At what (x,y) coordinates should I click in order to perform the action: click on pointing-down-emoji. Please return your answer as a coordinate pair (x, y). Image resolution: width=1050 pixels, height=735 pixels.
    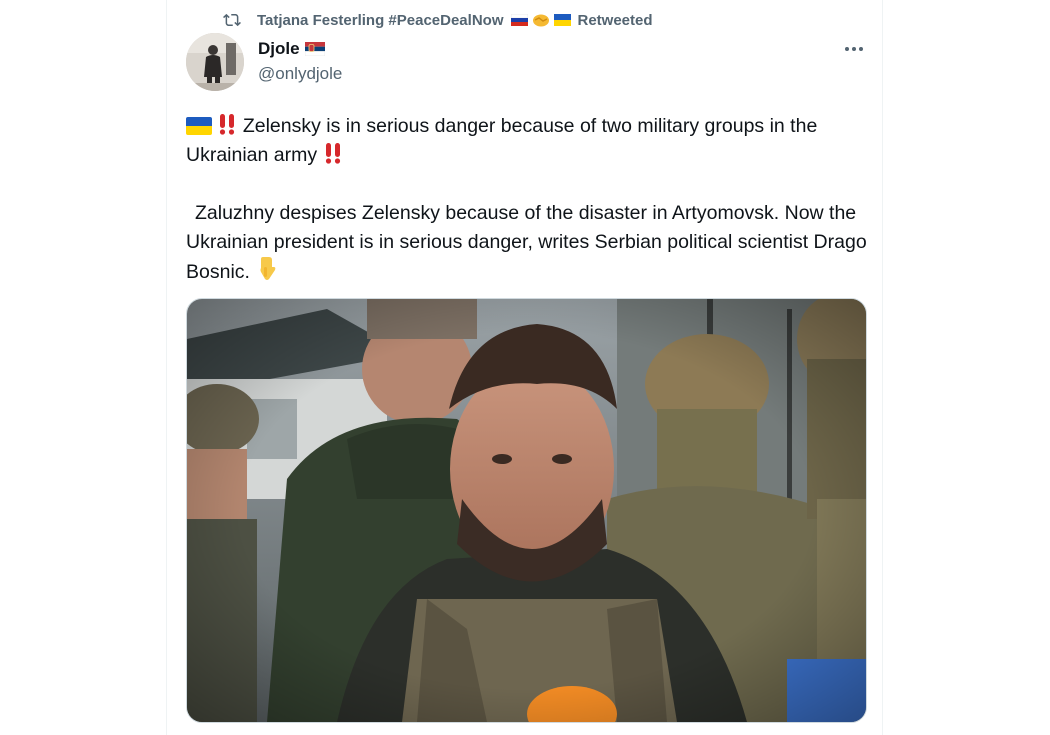
    Looking at the image, I should click on (268, 268).